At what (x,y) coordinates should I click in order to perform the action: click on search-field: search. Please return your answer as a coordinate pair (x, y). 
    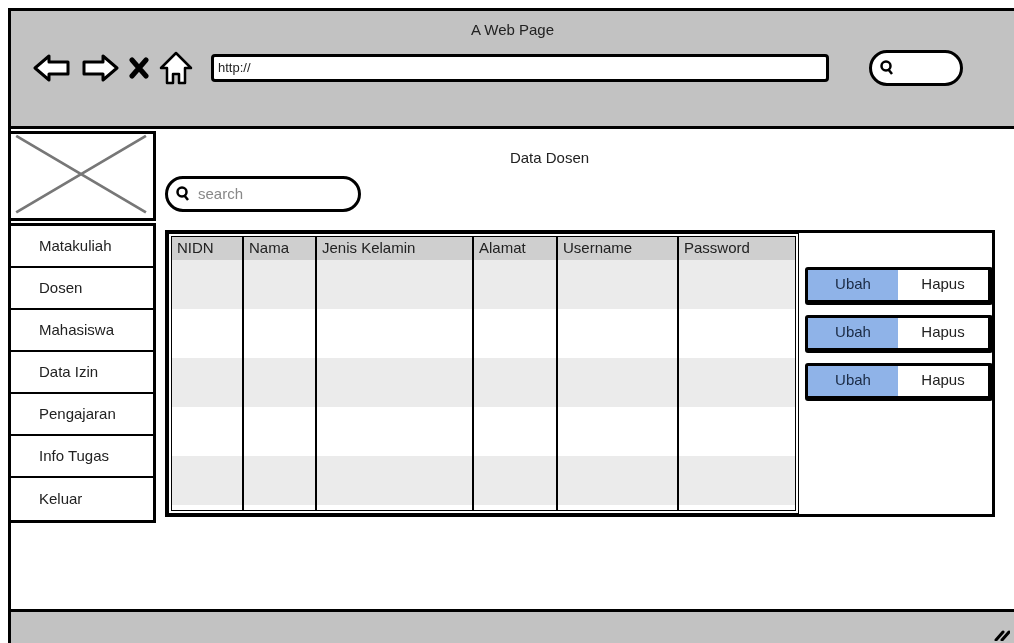
    Looking at the image, I should click on (263, 193).